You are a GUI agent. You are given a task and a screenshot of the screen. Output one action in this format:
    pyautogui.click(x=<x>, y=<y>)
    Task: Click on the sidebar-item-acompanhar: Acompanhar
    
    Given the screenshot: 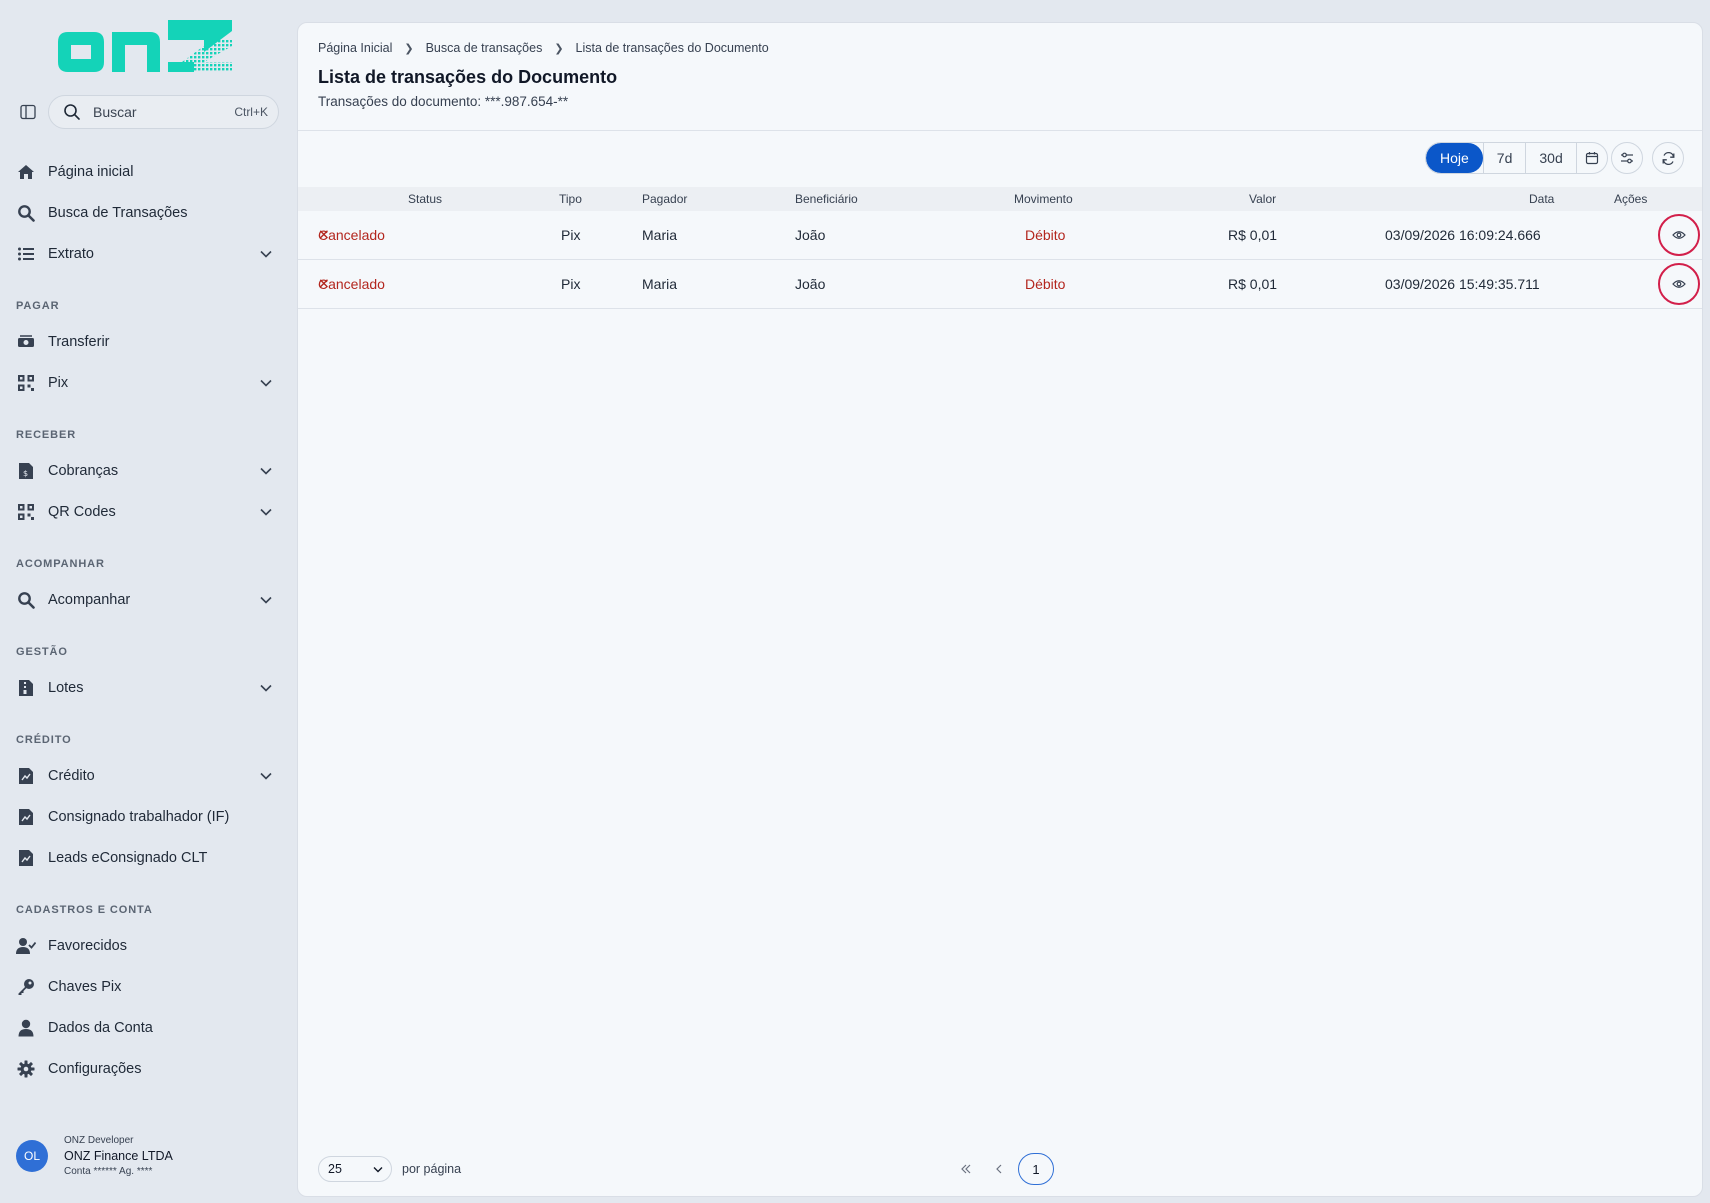 What is the action you would take?
    pyautogui.click(x=148, y=600)
    